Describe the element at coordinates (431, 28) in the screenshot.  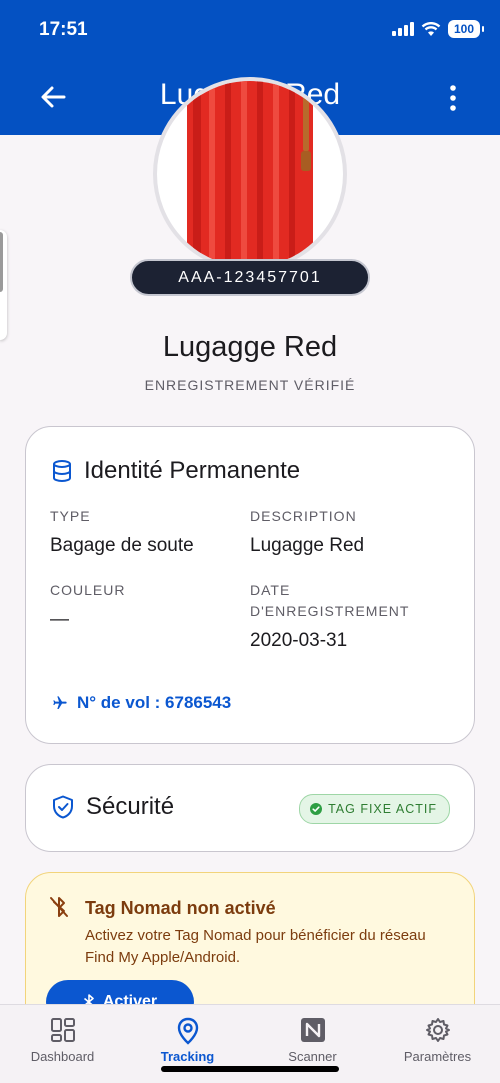
I see `wifi-icon` at that location.